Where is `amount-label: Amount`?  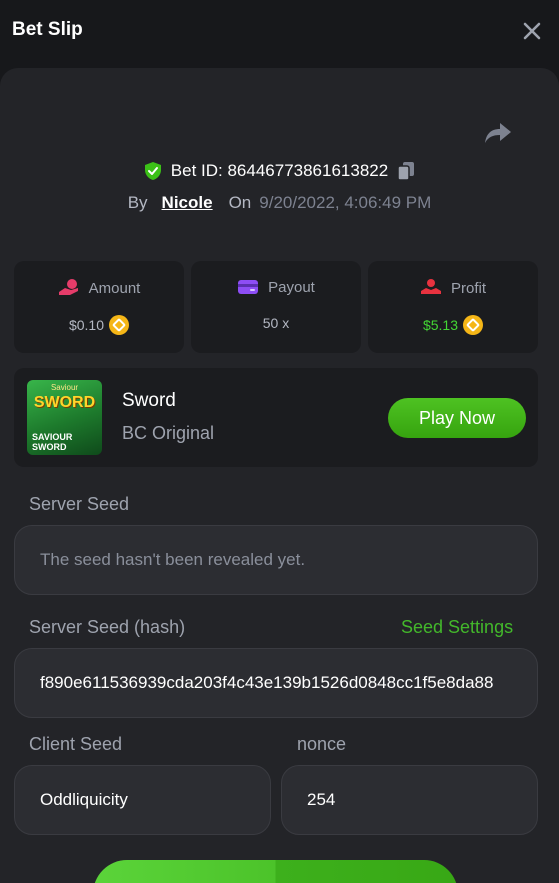
amount-label: Amount is located at coordinates (114, 288).